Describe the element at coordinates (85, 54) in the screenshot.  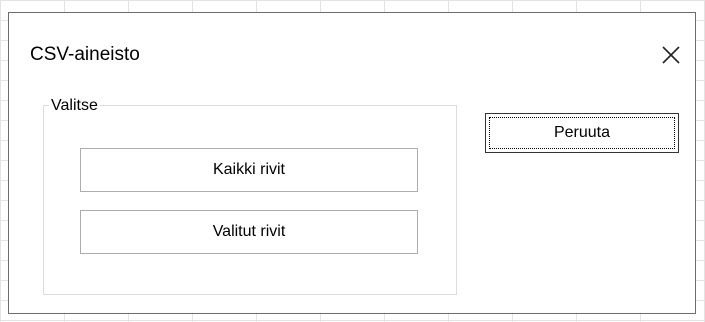
I see `dialog-title: CSV-aineisto` at that location.